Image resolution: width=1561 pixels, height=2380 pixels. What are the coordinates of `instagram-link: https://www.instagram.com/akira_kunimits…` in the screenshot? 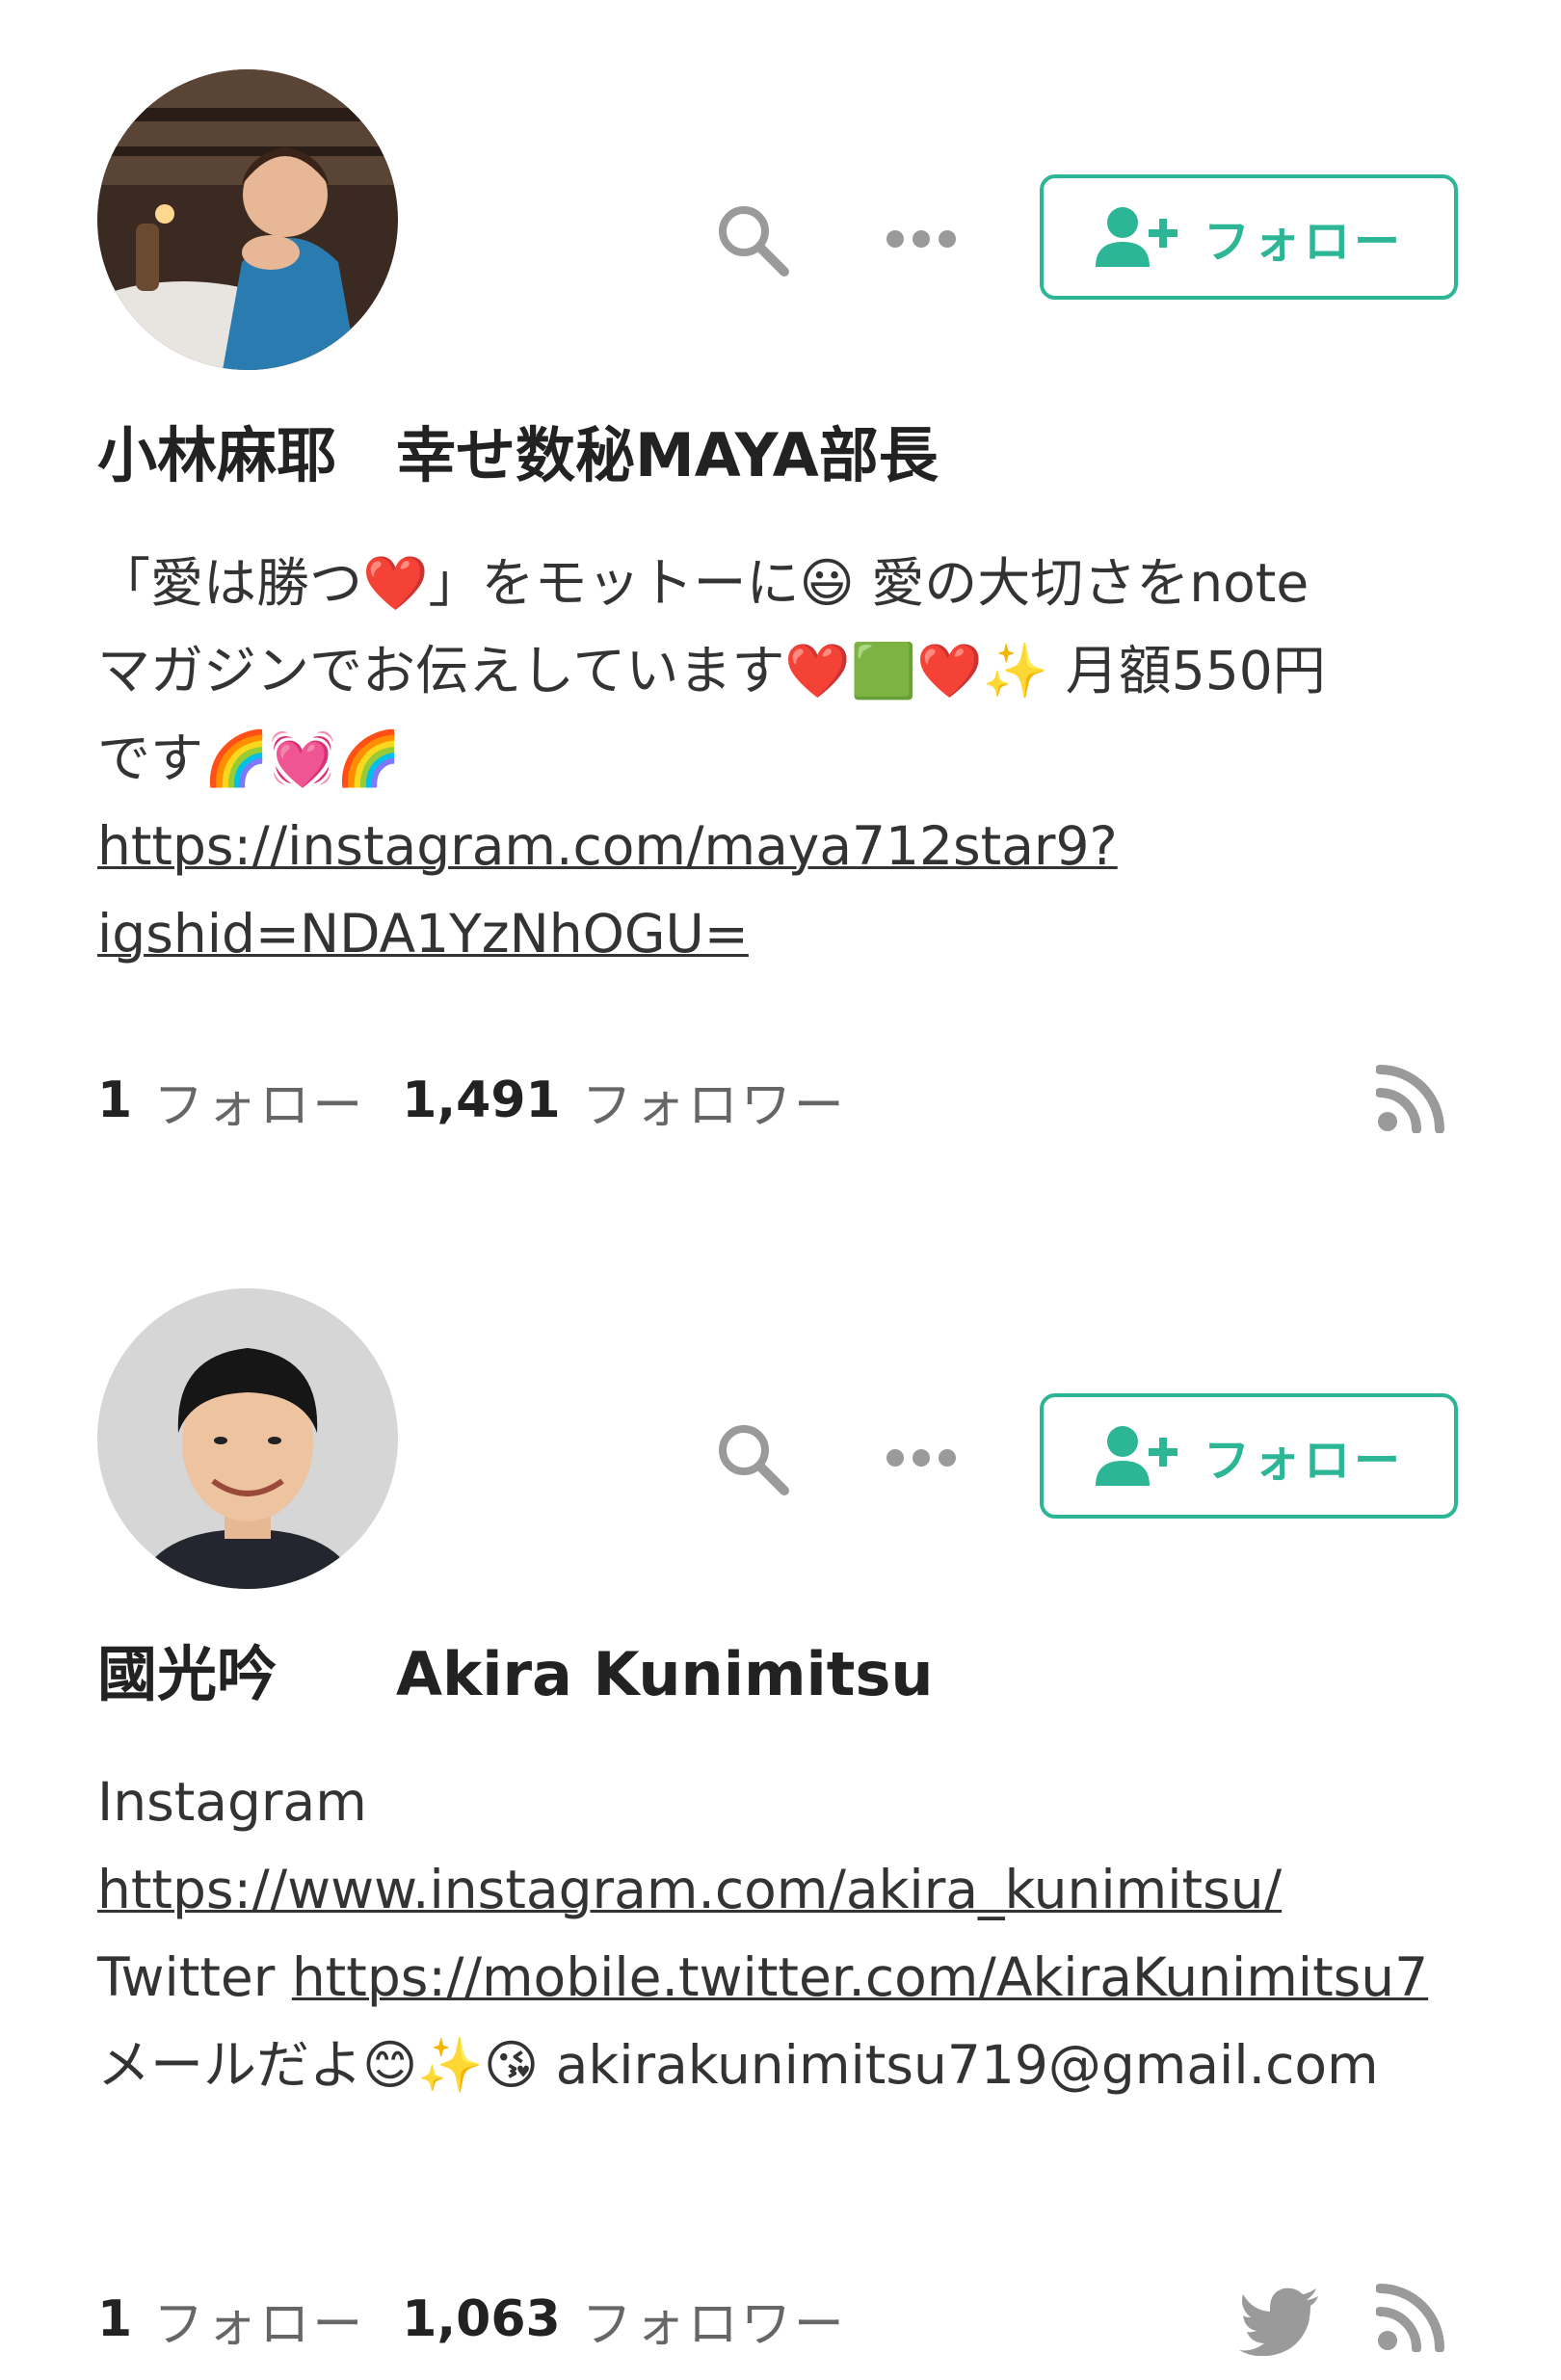 It's located at (689, 1890).